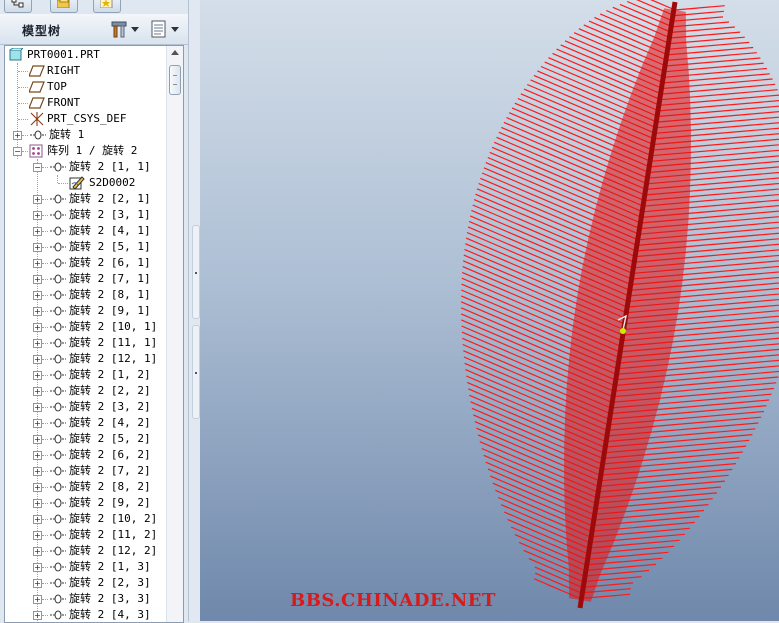 The height and width of the screenshot is (623, 779). I want to click on tree-label: 旋转 2 [10, 2], so click(113, 518).